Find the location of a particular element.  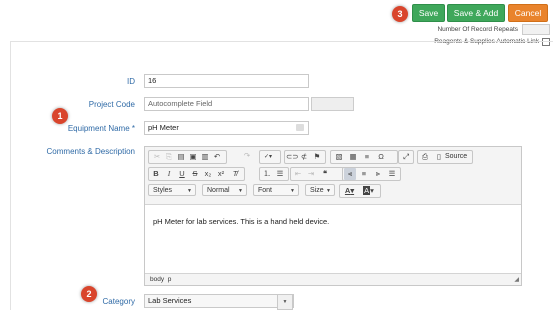

underline-icon: U is located at coordinates (182, 174).